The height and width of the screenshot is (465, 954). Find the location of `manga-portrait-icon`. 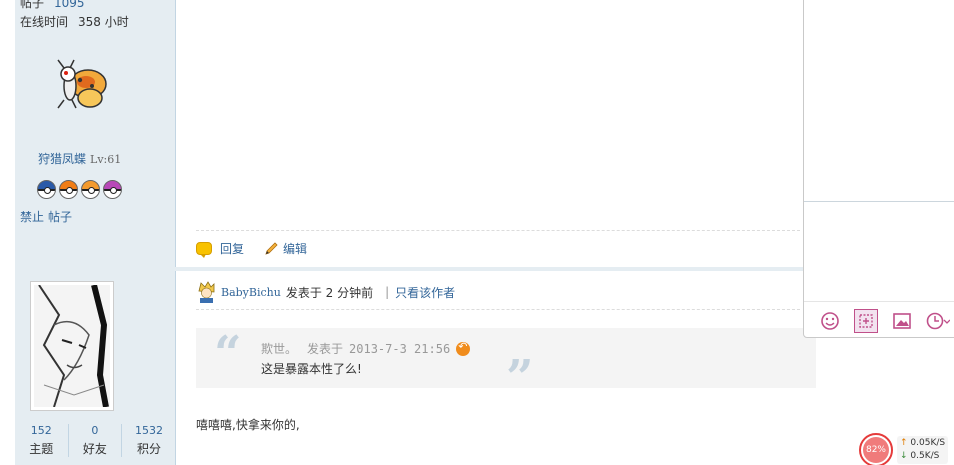

manga-portrait-icon is located at coordinates (72, 346).